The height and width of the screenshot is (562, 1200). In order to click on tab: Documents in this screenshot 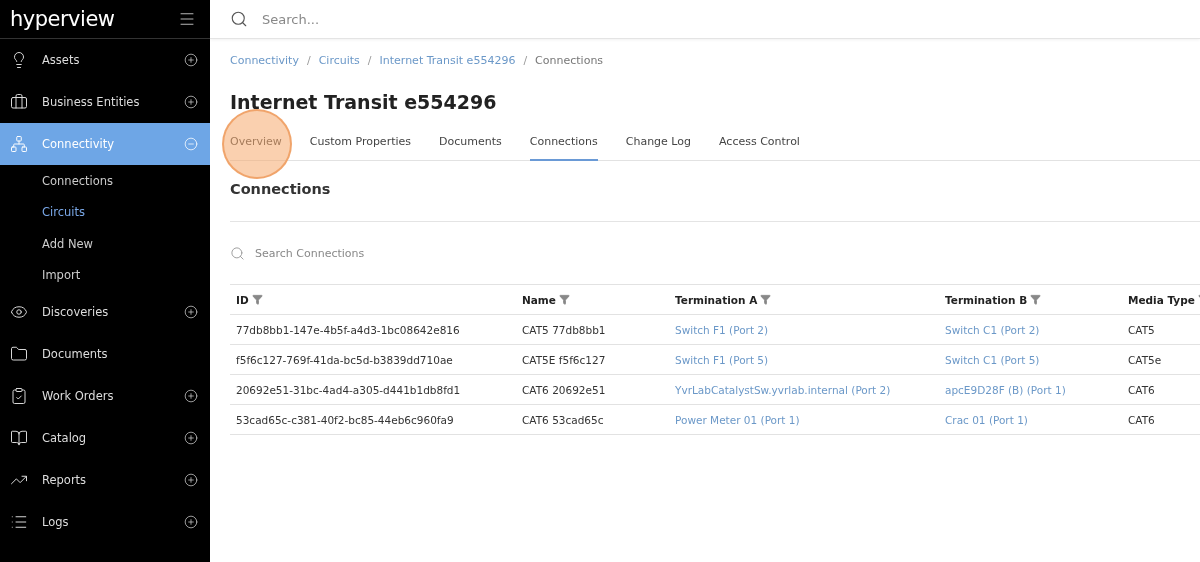, I will do `click(470, 144)`.